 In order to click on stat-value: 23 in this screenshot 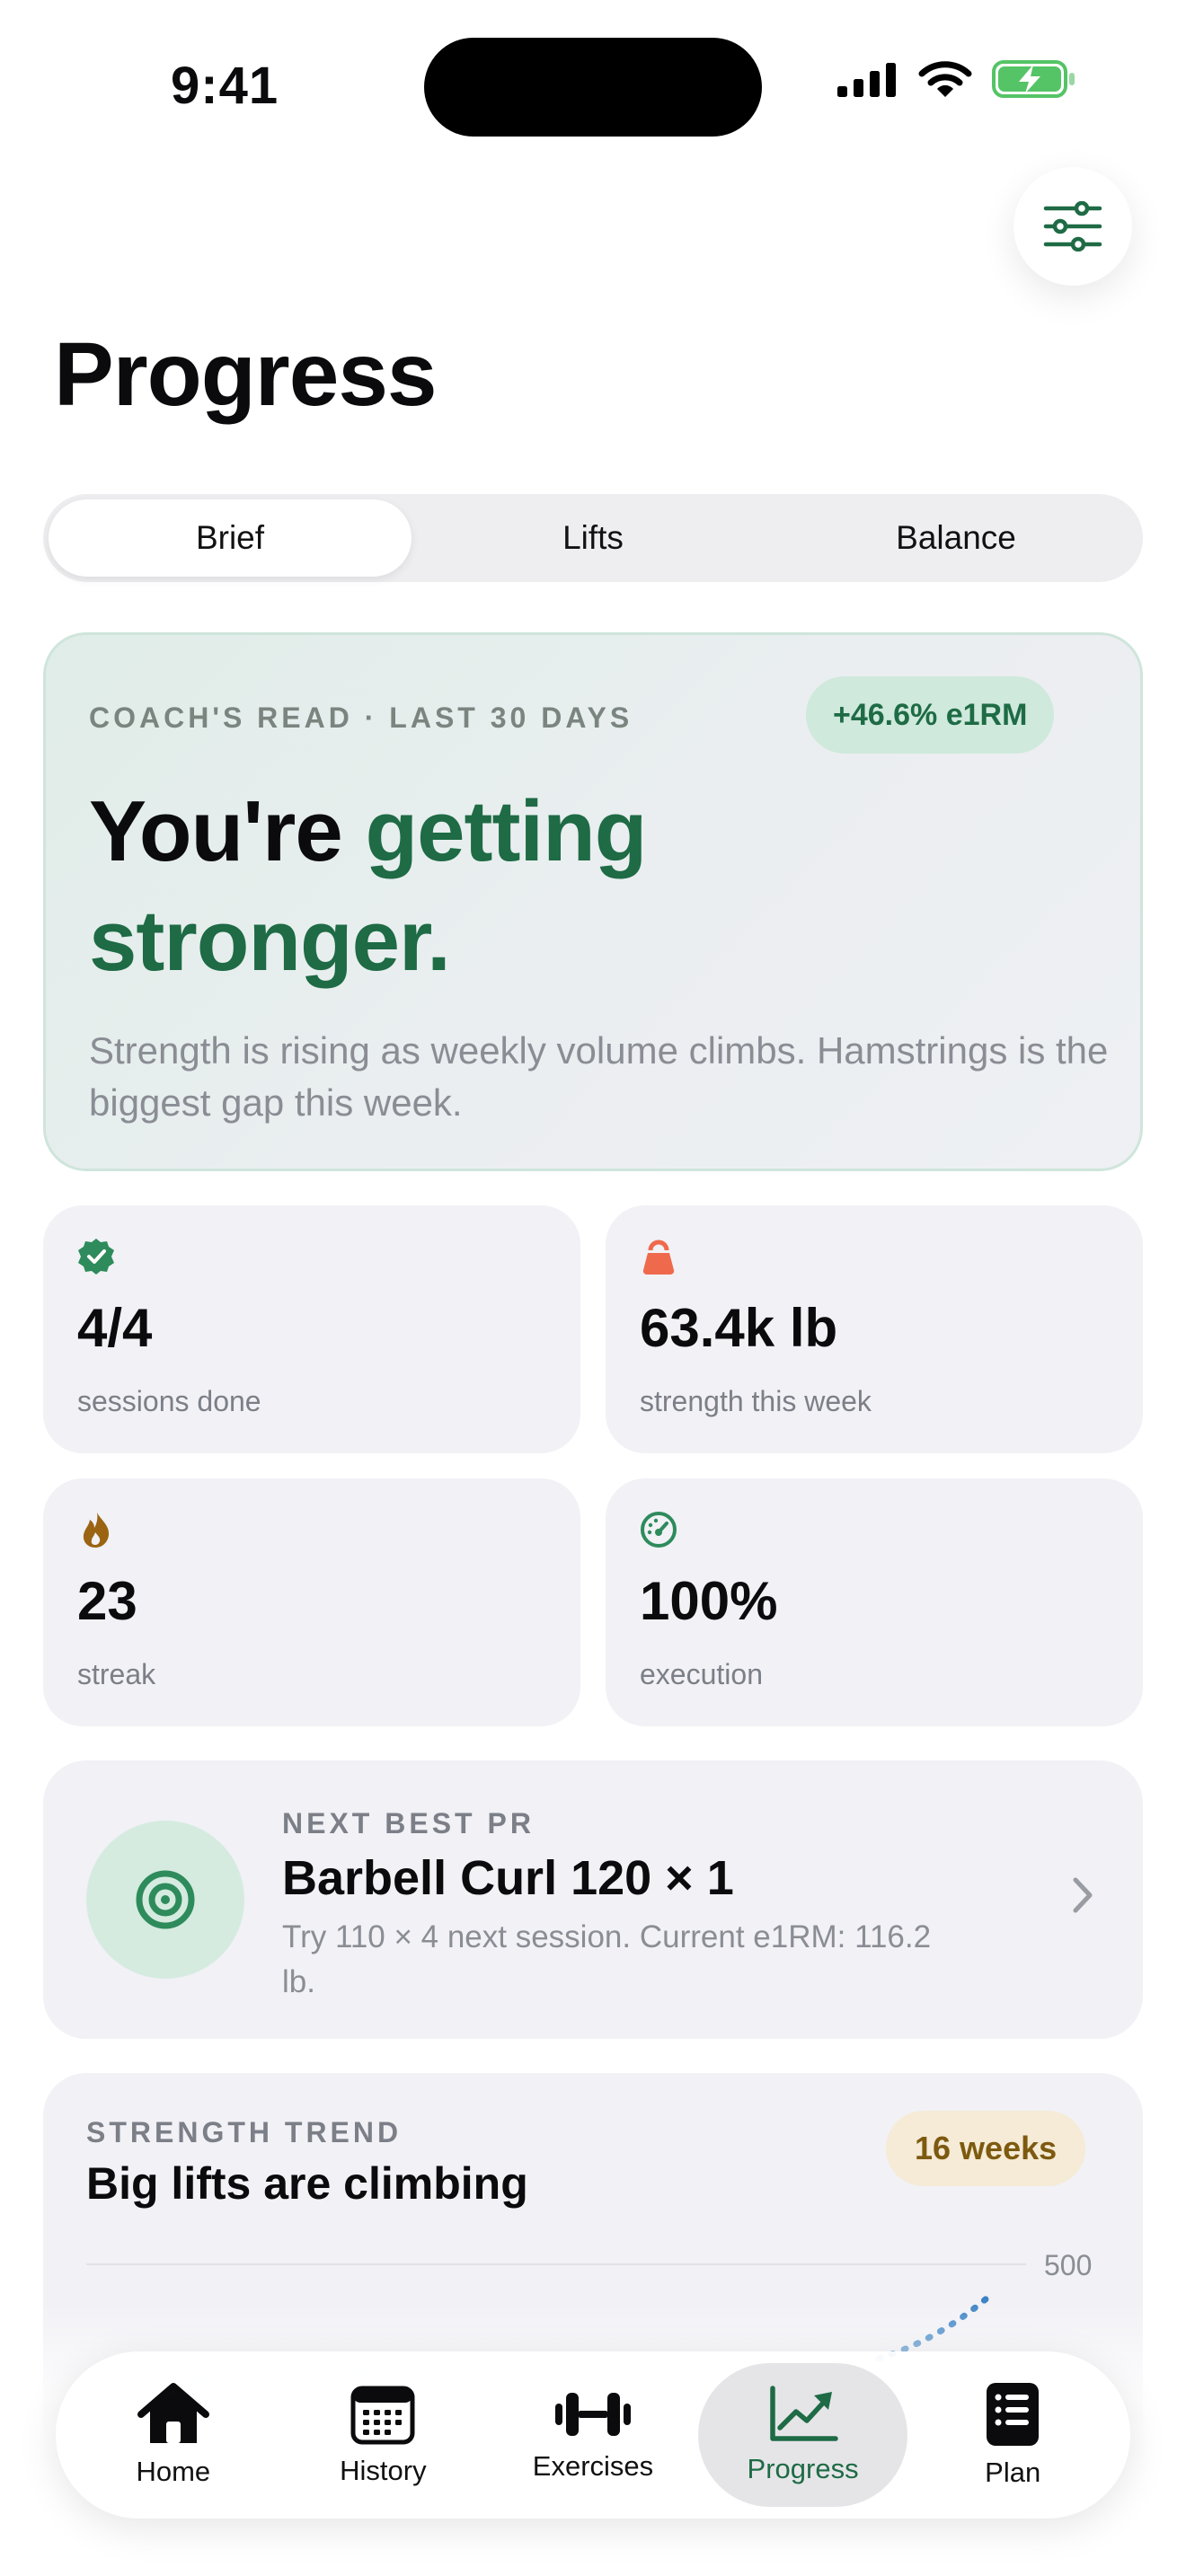, I will do `click(107, 1601)`.